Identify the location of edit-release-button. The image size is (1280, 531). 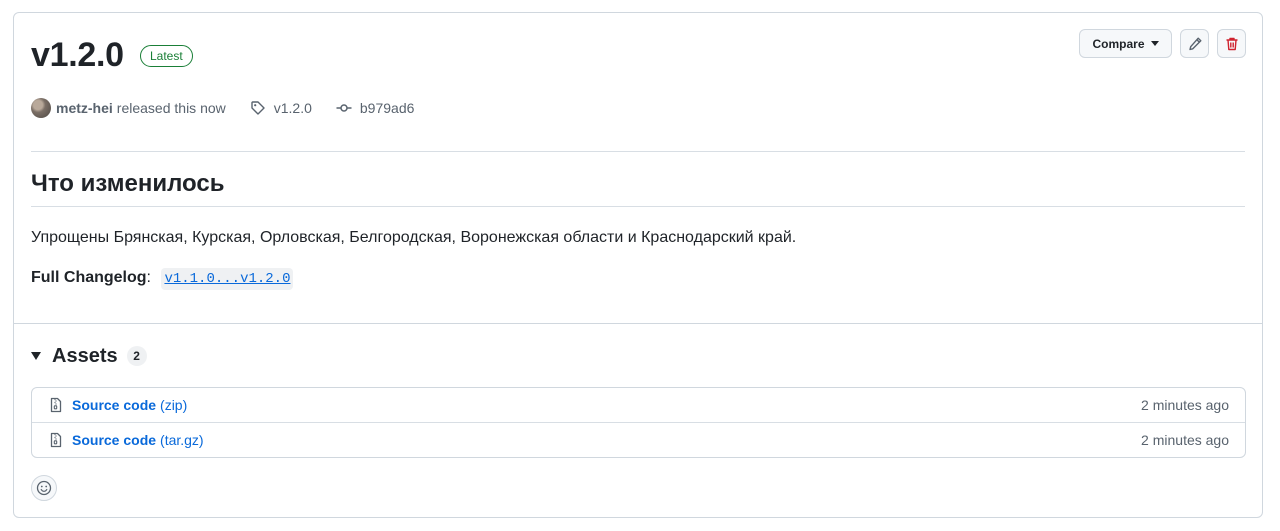
(1194, 43).